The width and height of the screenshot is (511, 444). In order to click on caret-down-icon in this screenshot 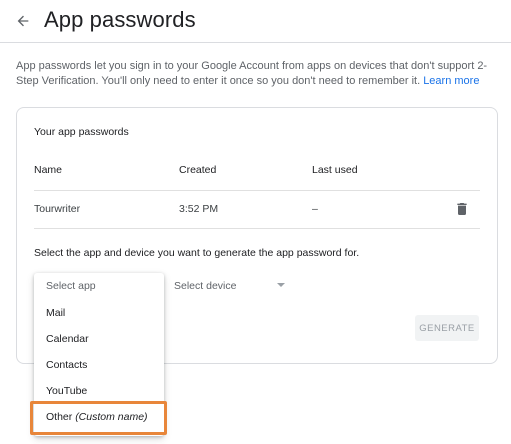, I will do `click(281, 285)`.